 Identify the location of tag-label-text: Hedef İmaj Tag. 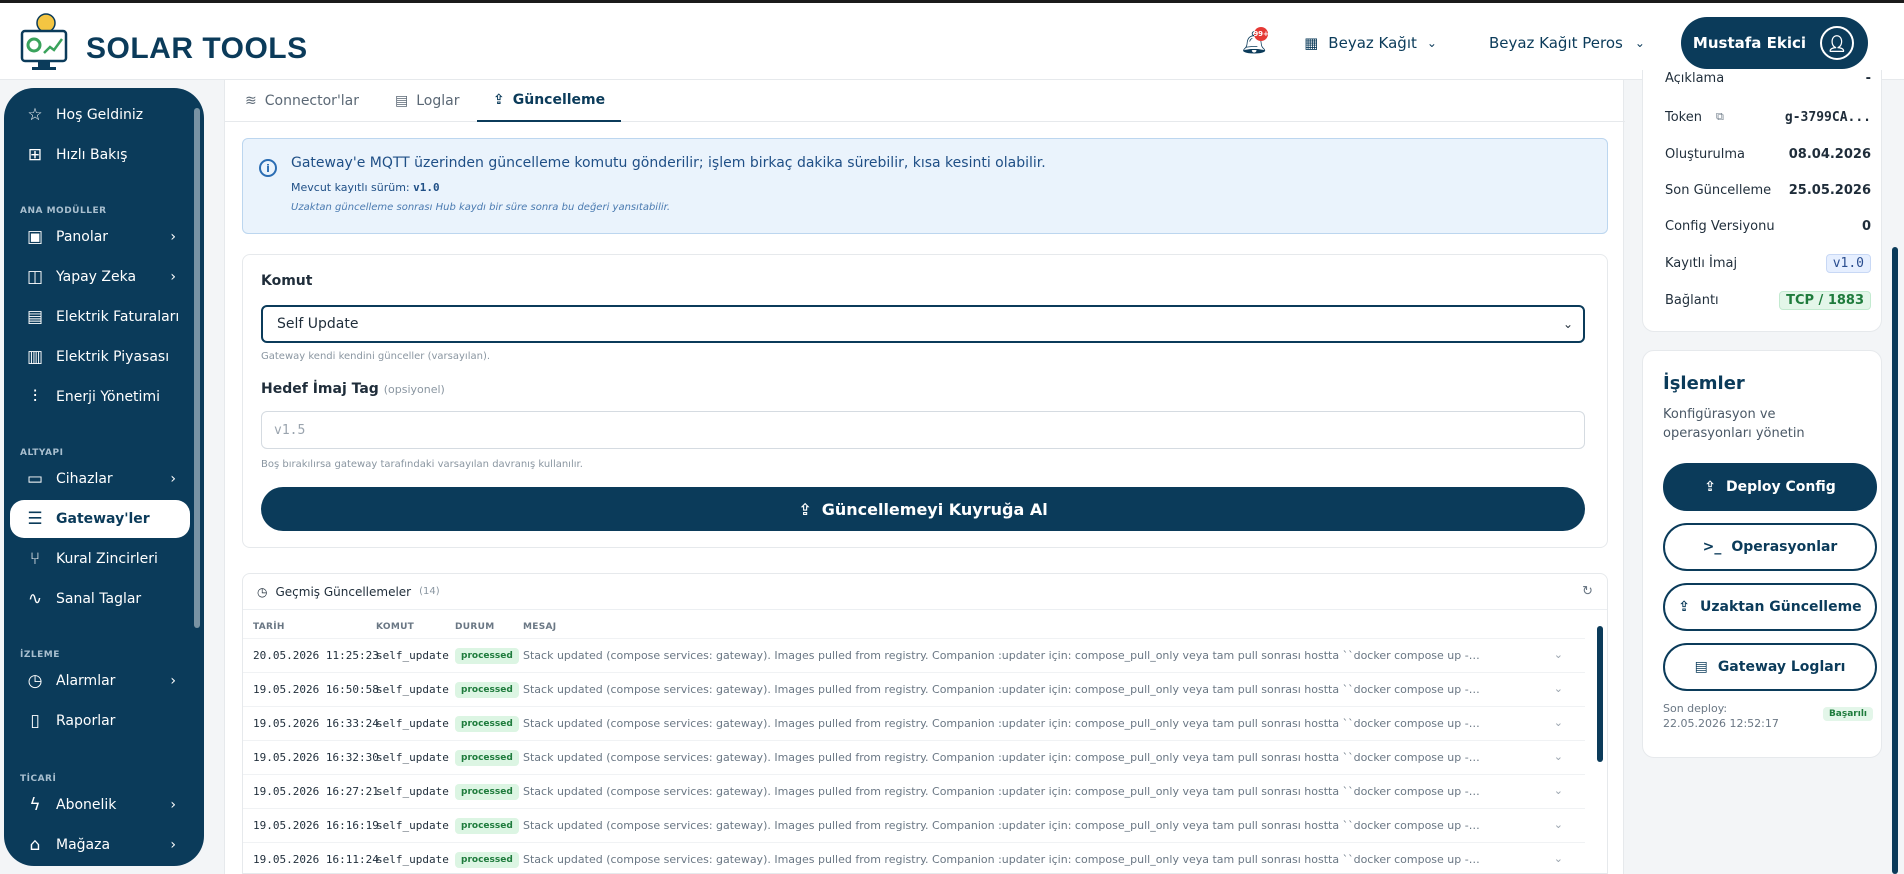
(320, 389).